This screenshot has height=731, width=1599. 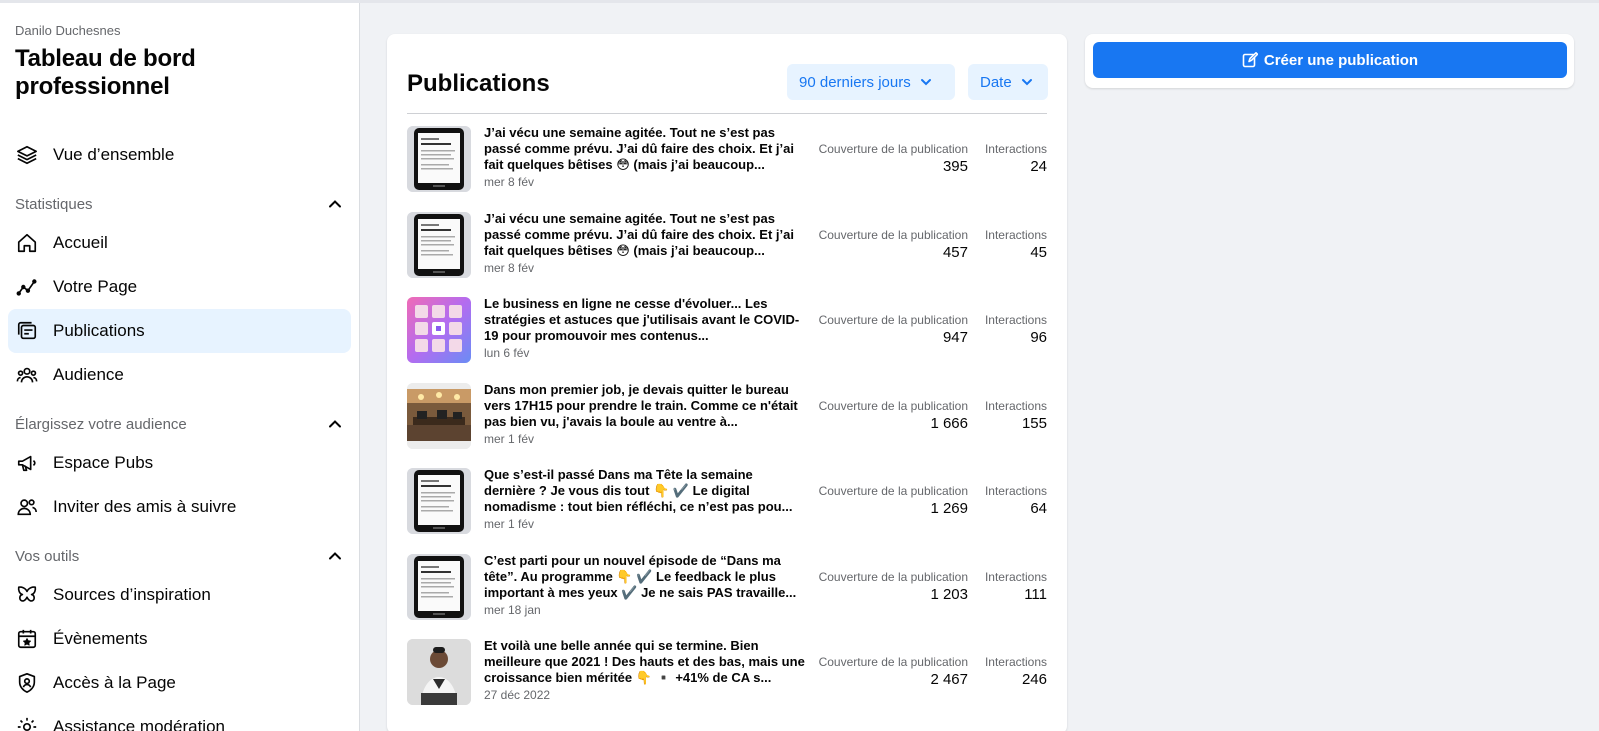 What do you see at coordinates (179, 639) in the screenshot?
I see `sidebar-item-evenements: Évènements` at bounding box center [179, 639].